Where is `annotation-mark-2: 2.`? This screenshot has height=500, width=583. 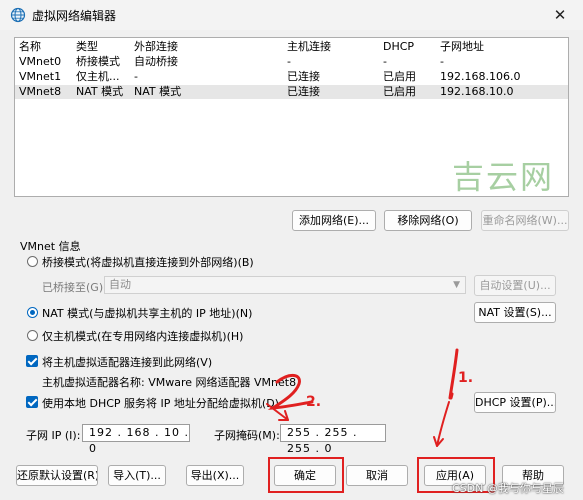
annotation-mark-2: 2. is located at coordinates (314, 402).